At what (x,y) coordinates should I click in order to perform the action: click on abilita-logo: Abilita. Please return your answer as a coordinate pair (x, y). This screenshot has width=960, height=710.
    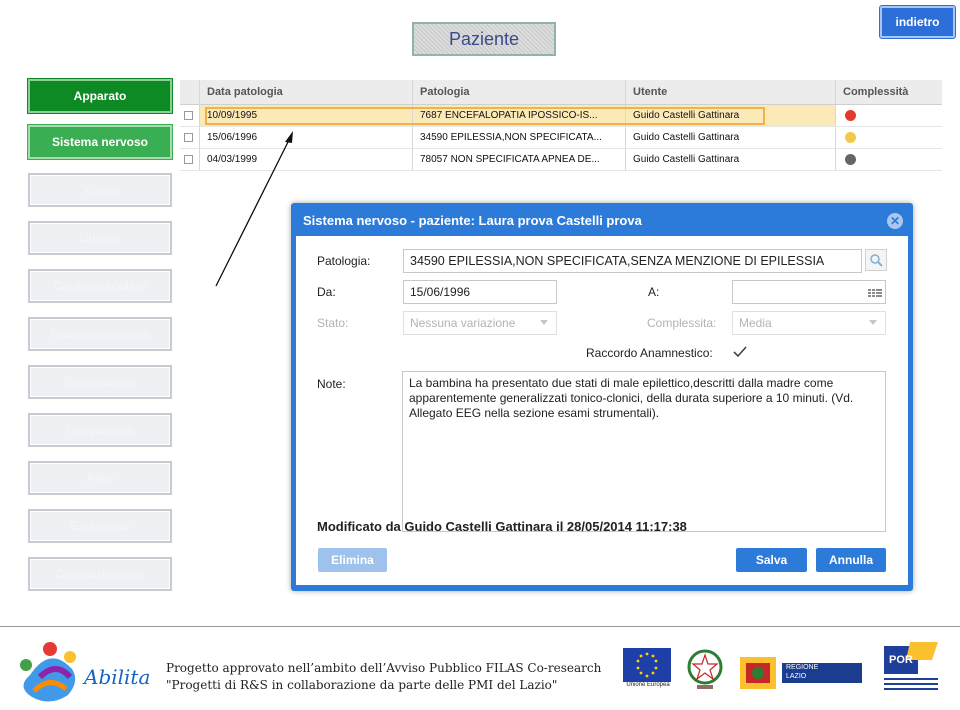
    Looking at the image, I should click on (80, 671).